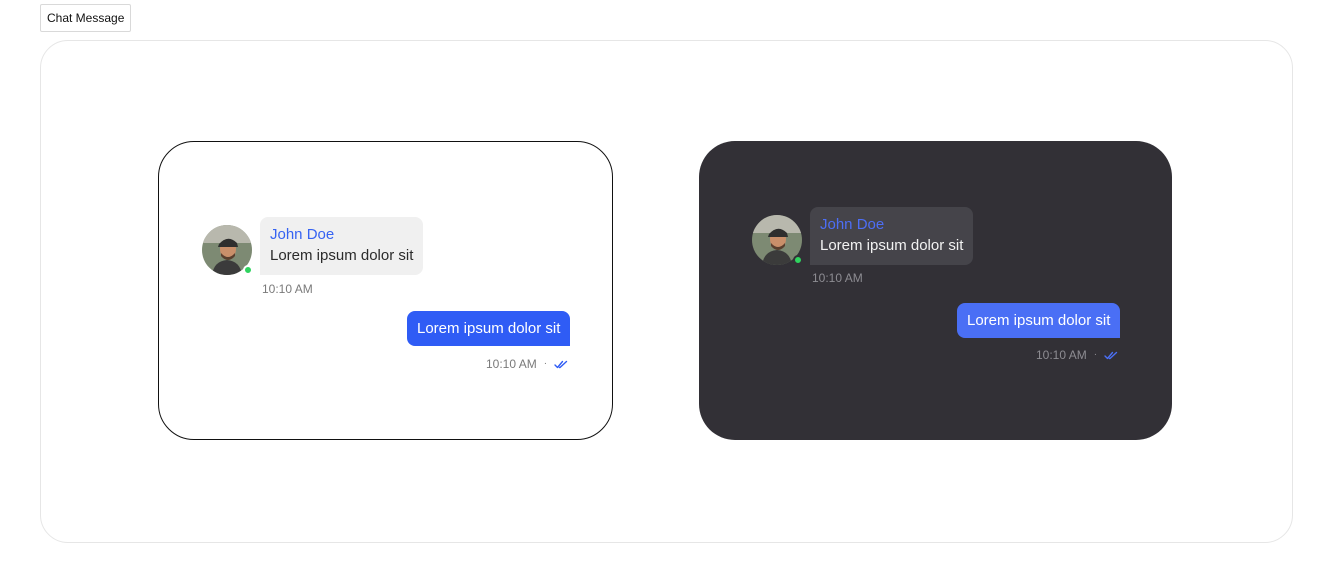  I want to click on tab-chat-message: Chat Message, so click(86, 18).